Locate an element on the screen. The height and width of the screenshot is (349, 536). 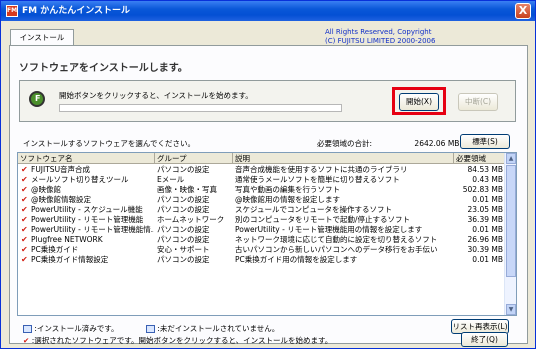
vertical-scrollbar: ▲ ▼ is located at coordinates (510, 234).